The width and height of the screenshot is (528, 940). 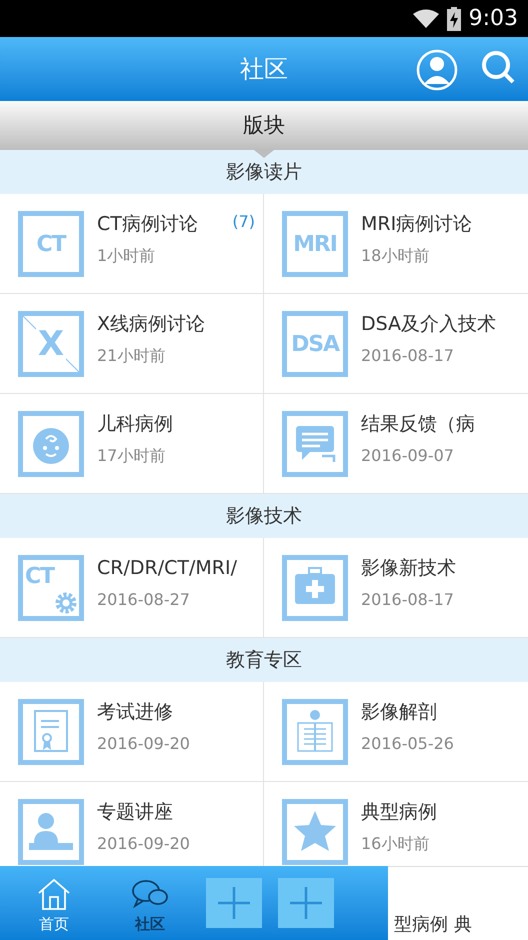 What do you see at coordinates (51, 732) in the screenshot?
I see `certificate-icon` at bounding box center [51, 732].